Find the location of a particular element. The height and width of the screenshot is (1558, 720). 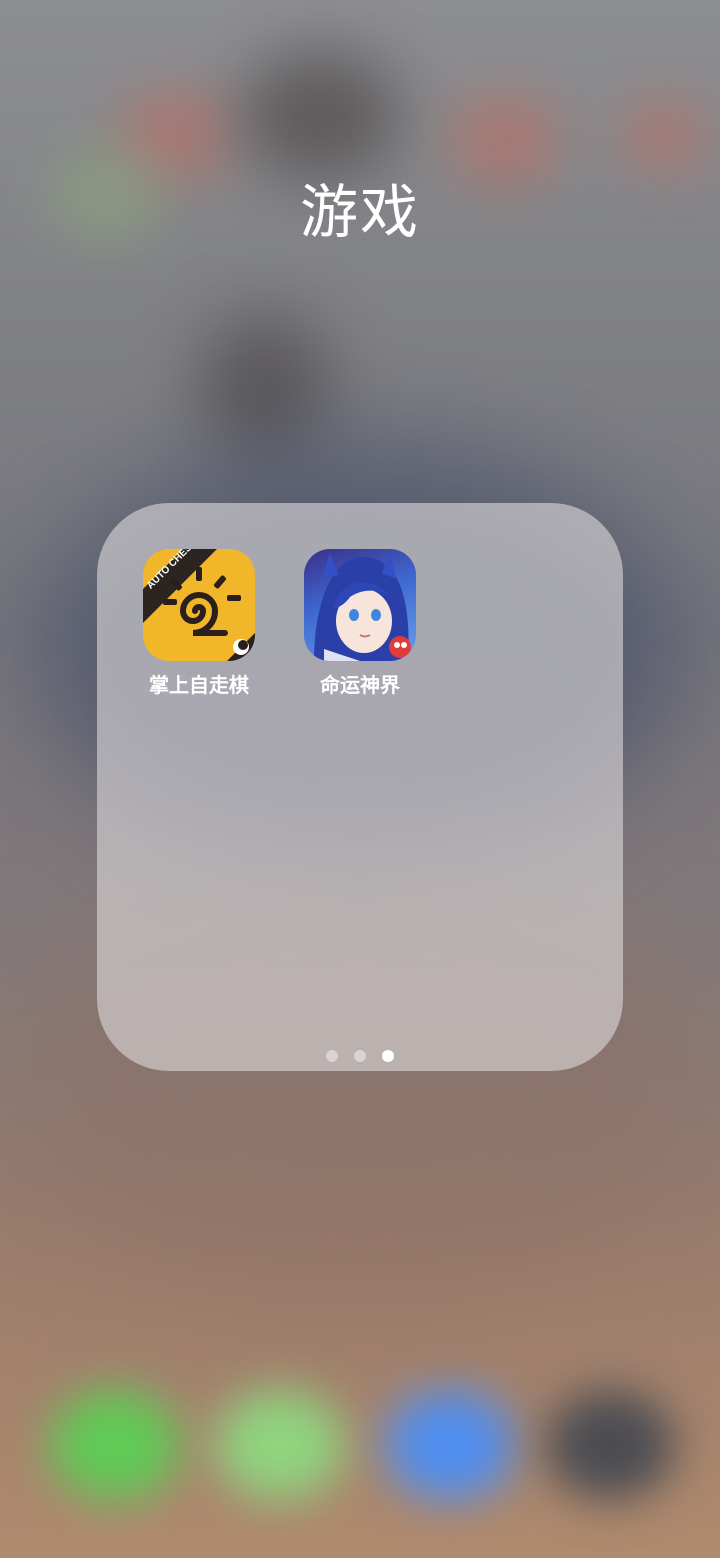

safari-icon is located at coordinates (450, 1445).